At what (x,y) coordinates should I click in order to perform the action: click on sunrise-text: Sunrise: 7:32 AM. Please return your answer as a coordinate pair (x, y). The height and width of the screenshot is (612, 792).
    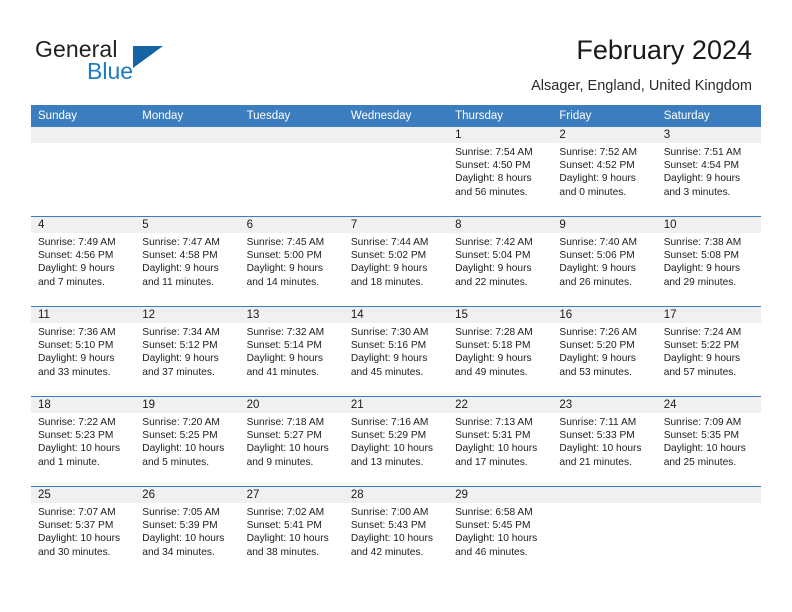
    Looking at the image, I should click on (285, 332).